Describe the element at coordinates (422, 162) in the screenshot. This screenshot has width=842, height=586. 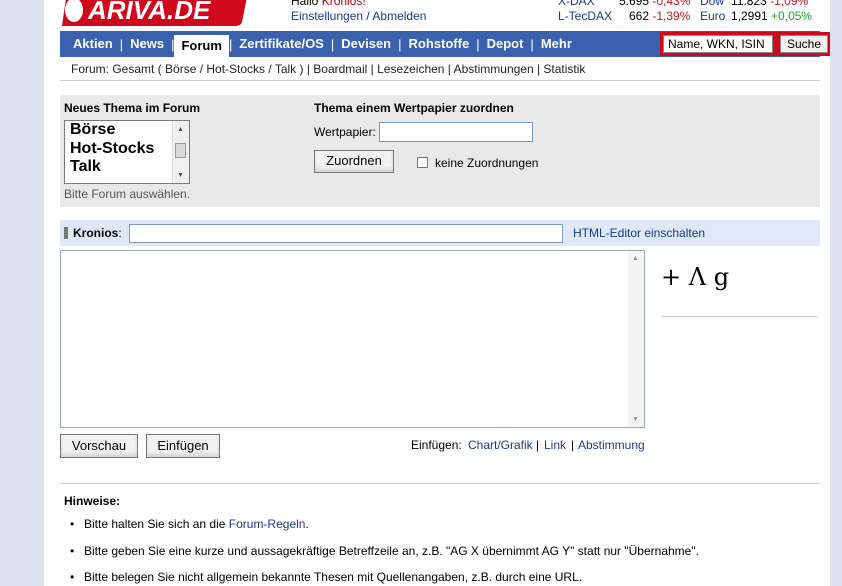
I see `no-assignment-checkbox` at that location.